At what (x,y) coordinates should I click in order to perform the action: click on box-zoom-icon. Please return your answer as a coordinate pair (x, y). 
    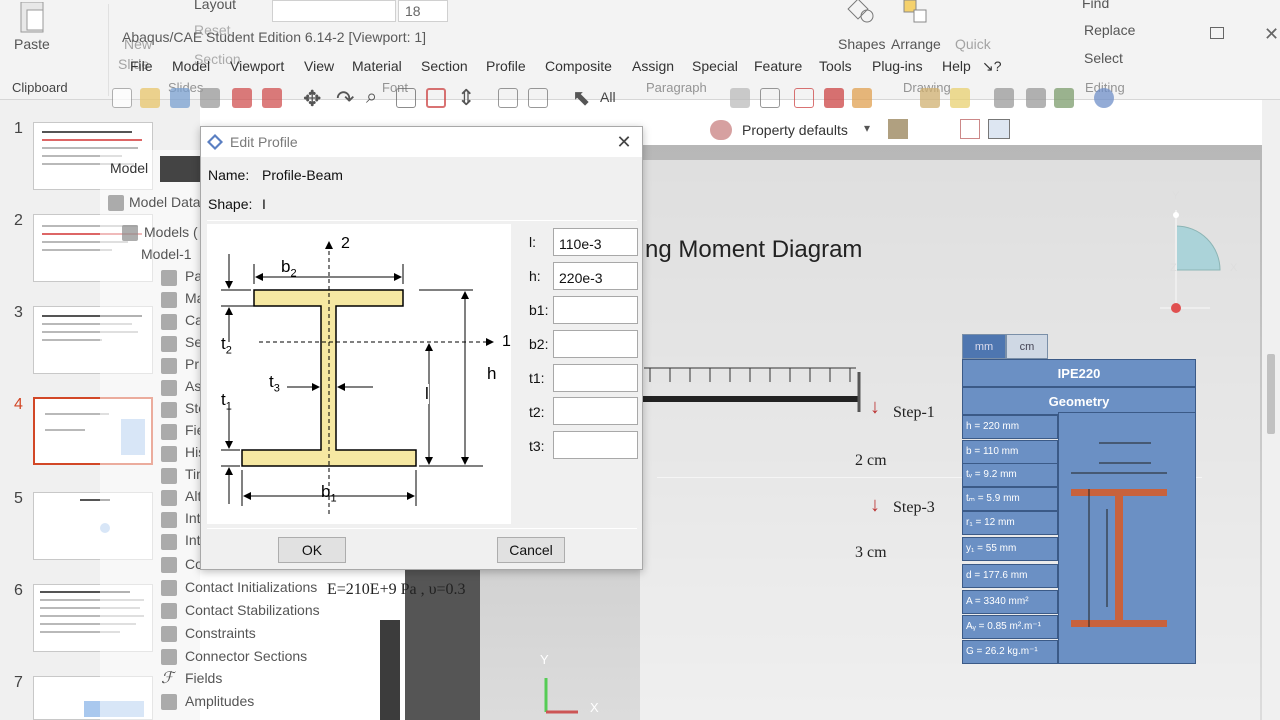
    Looking at the image, I should click on (406, 98).